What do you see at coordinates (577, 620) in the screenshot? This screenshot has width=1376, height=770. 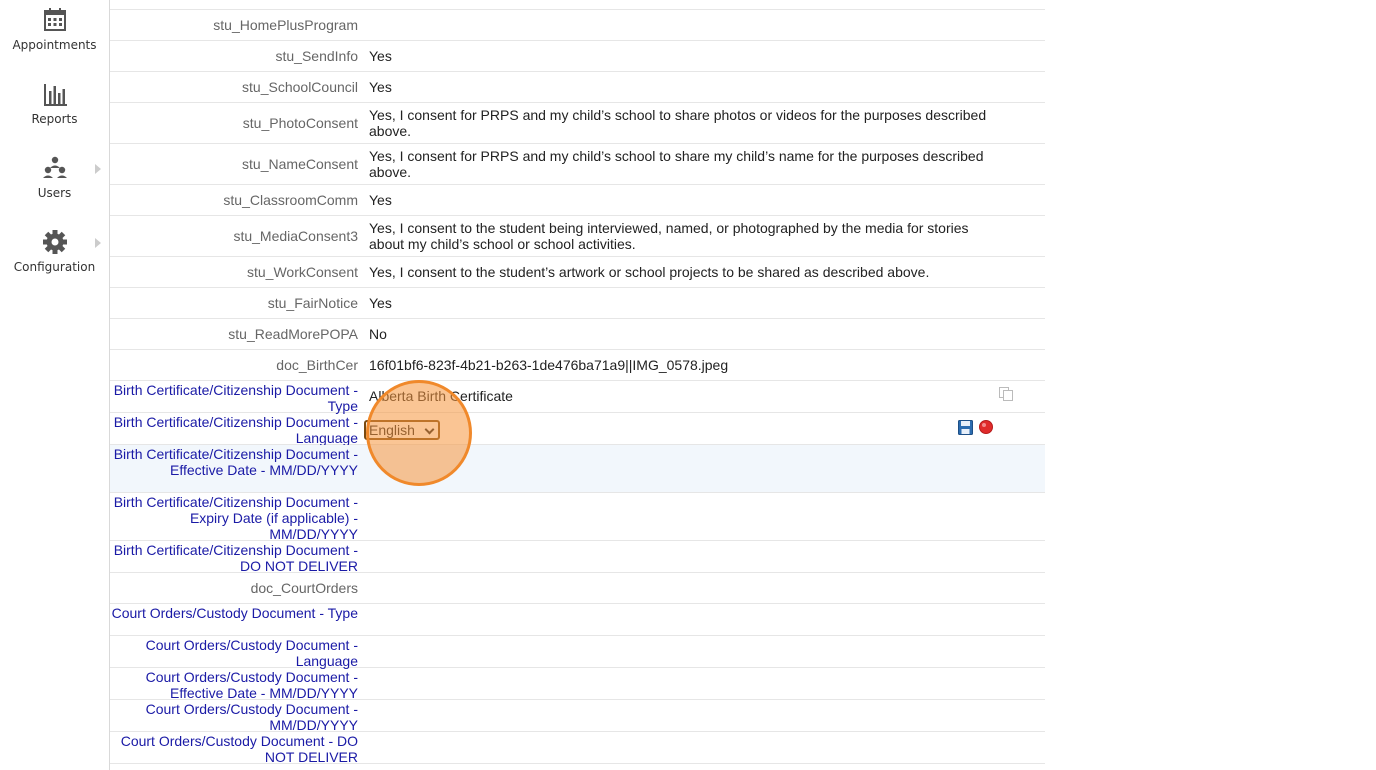 I see `table-row: Court Orders/Custody Document - Type` at bounding box center [577, 620].